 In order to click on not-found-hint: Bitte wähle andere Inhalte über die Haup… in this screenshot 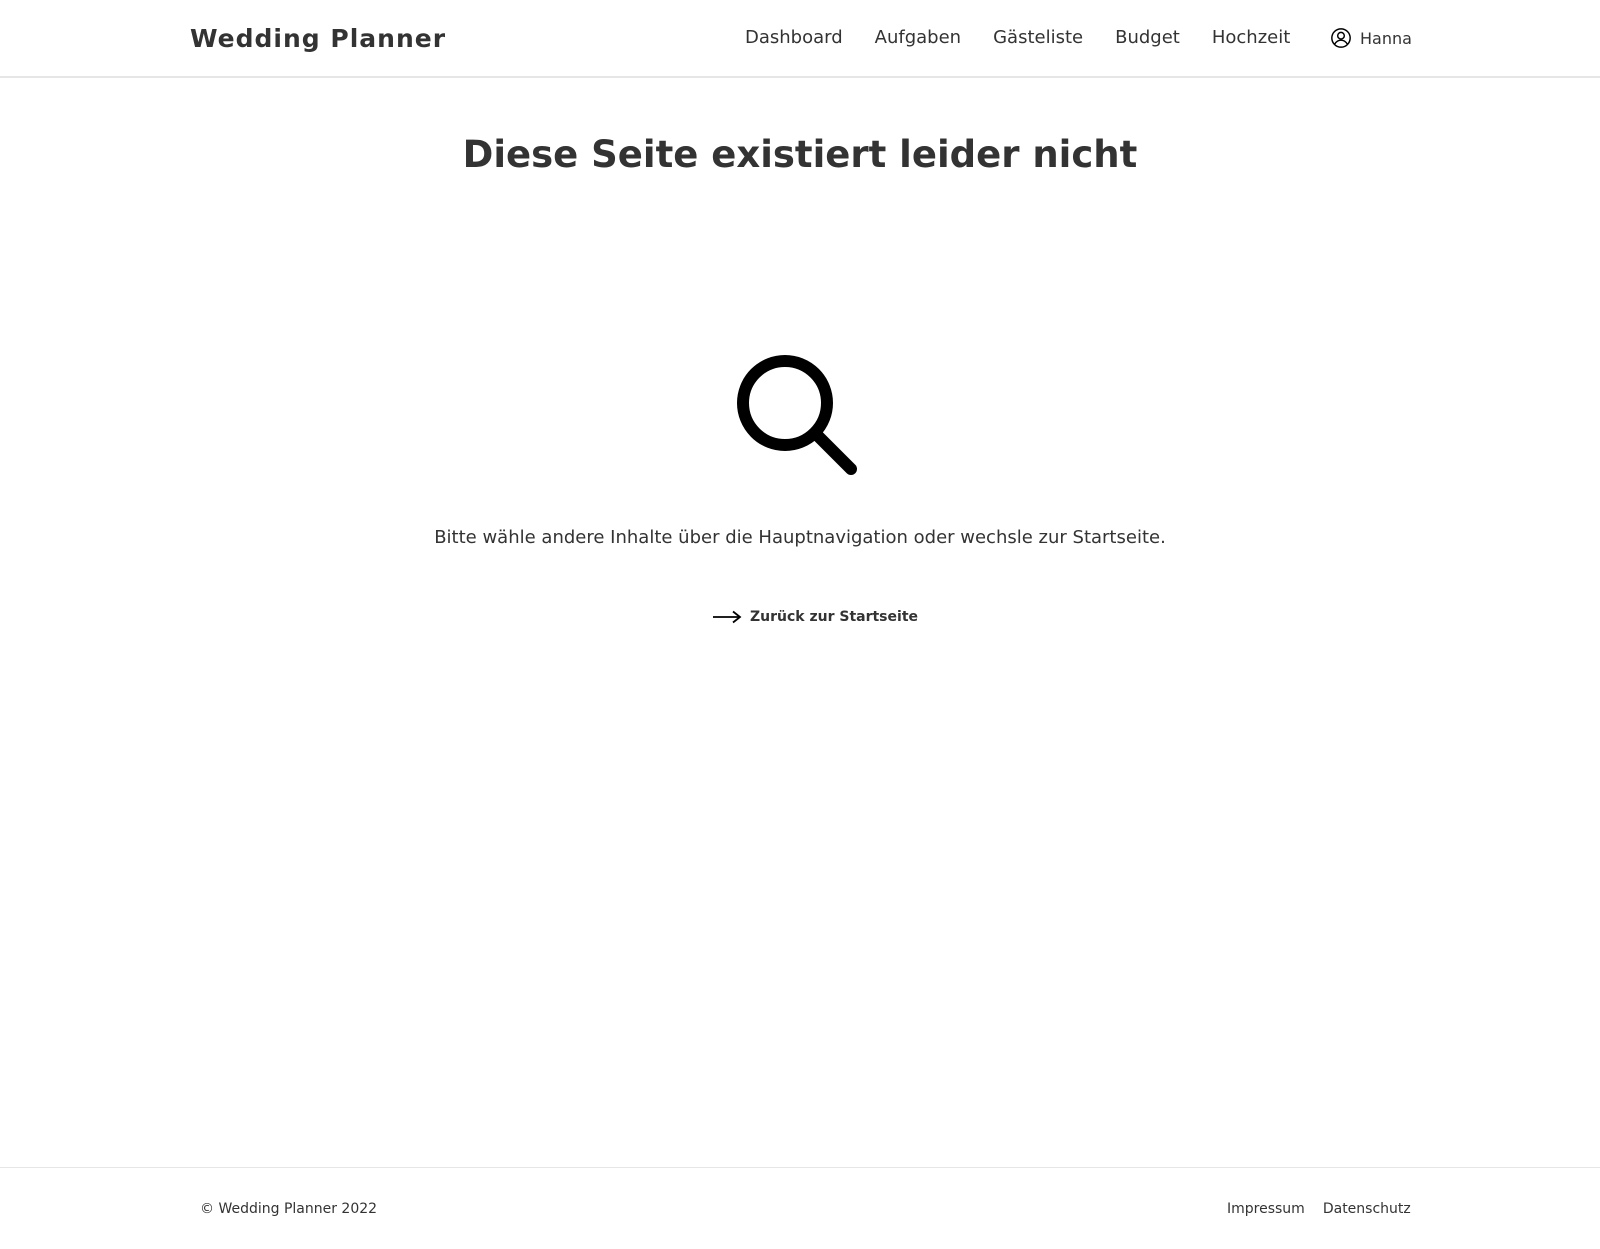, I will do `click(800, 537)`.